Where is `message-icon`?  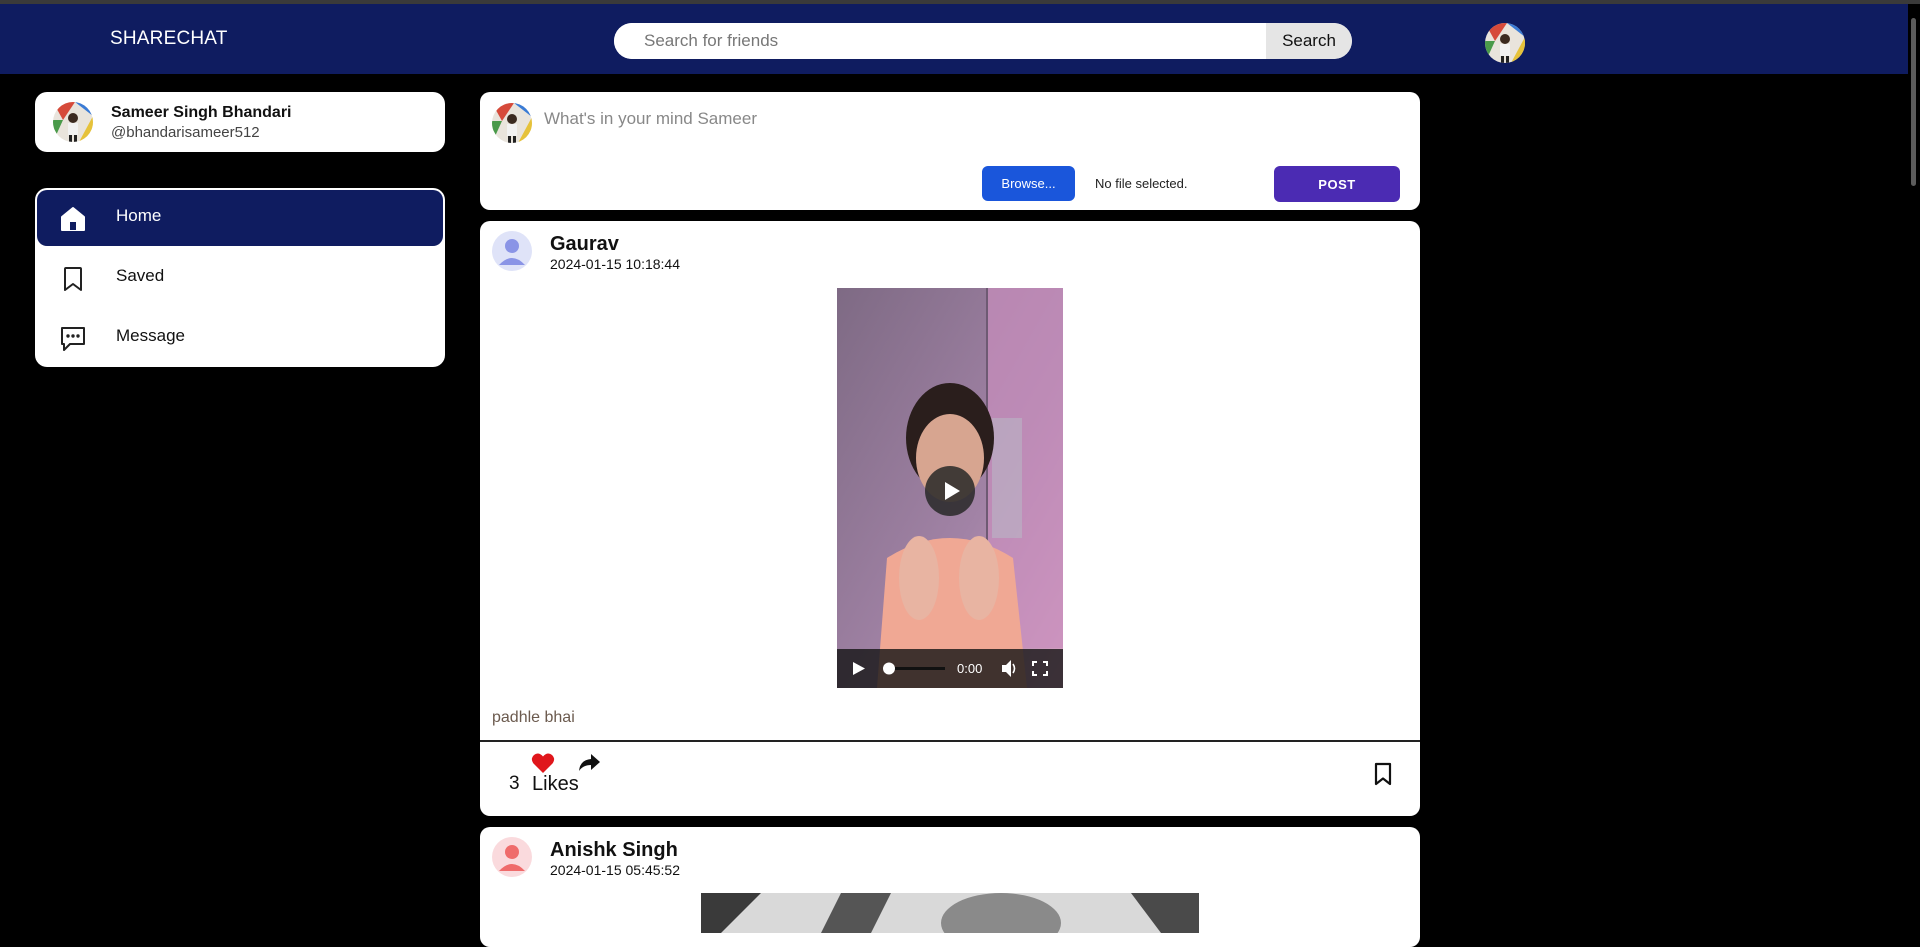 message-icon is located at coordinates (73, 339).